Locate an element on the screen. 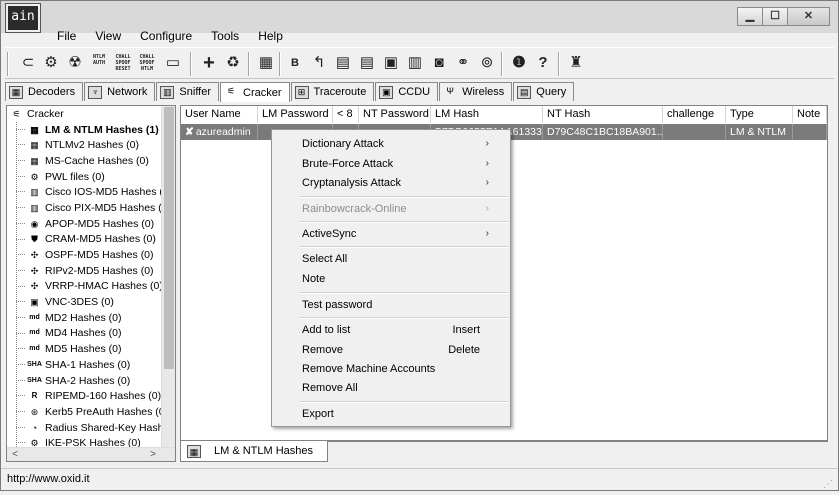 The width and height of the screenshot is (839, 495). tab-query: ▤ Query is located at coordinates (544, 91).